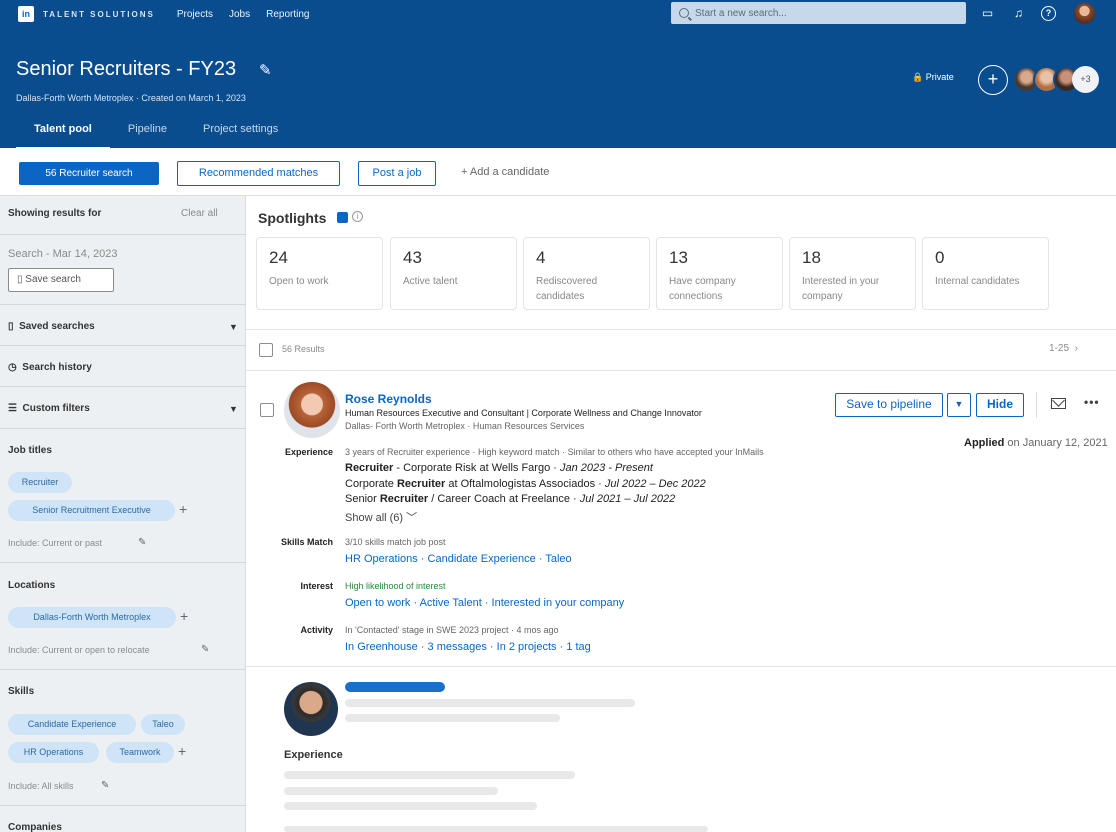 The image size is (1116, 832). What do you see at coordinates (91, 510) in the screenshot?
I see `filter-pill: Senior Recruitment Executive` at bounding box center [91, 510].